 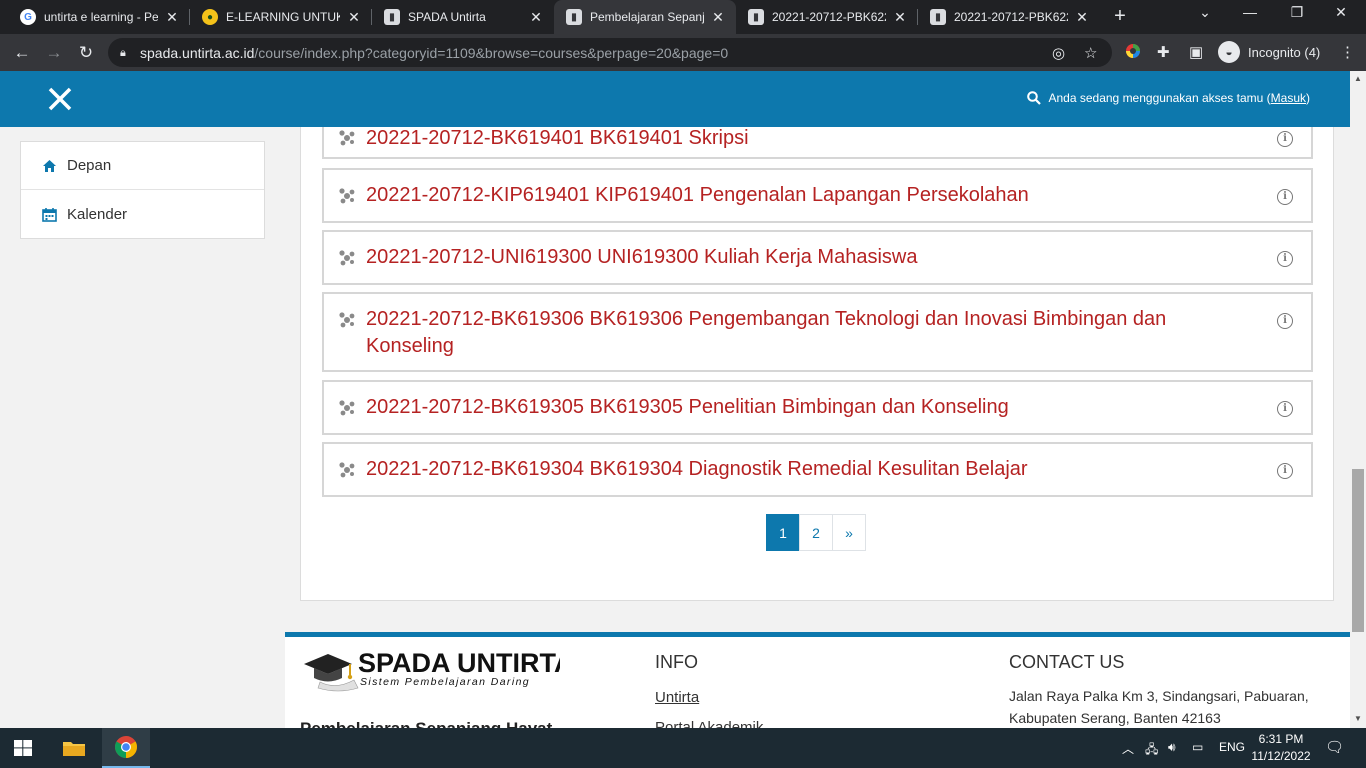 I want to click on show-hidden-icons-chevron-icon: ︿, so click(x=1128, y=748).